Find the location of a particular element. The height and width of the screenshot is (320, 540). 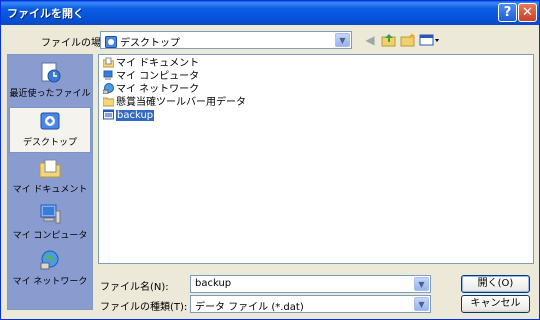

place-my-network: マイ ネットワーク is located at coordinates (50, 270).